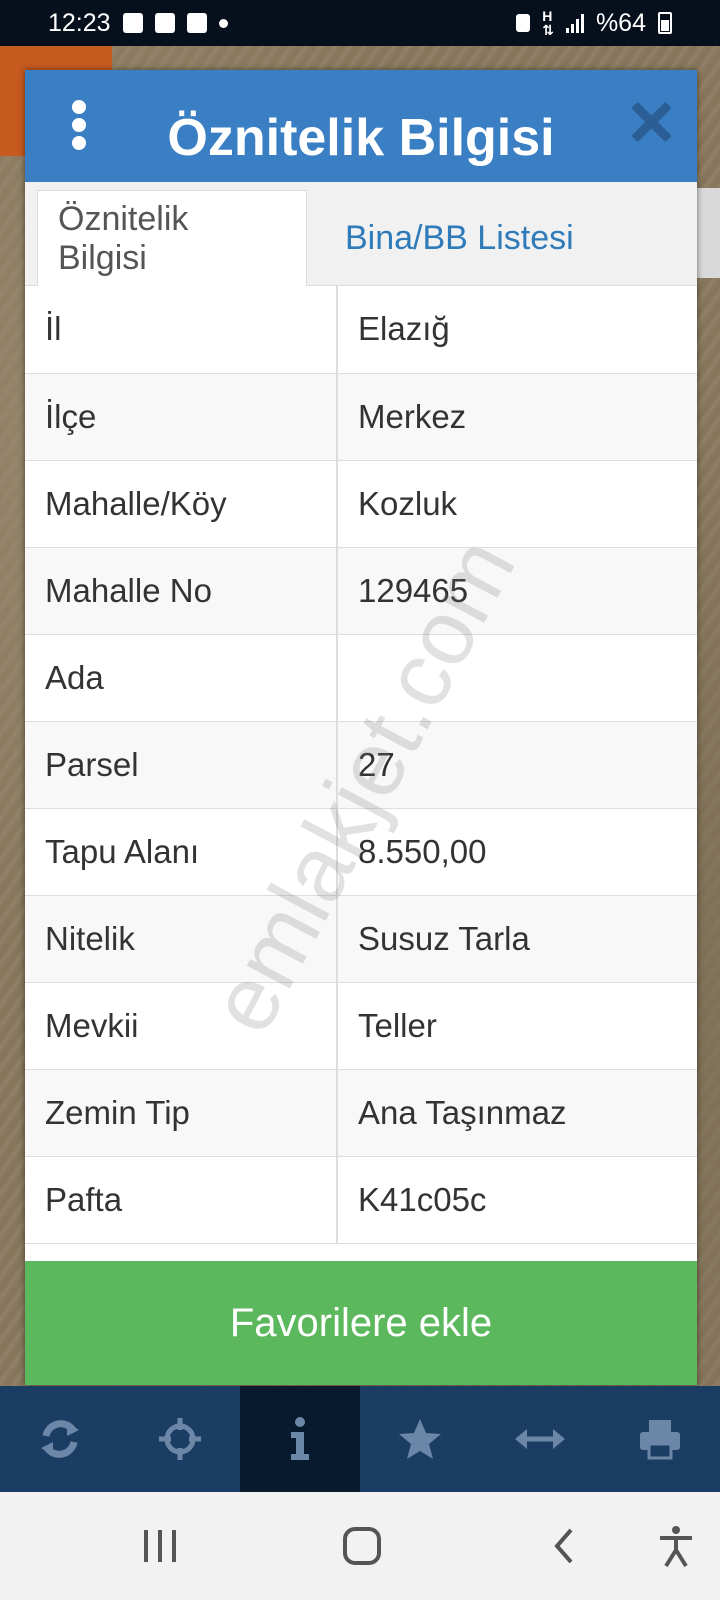 This screenshot has width=720, height=1600. I want to click on table-row: Tapu Alanı 8.550,00, so click(361, 852).